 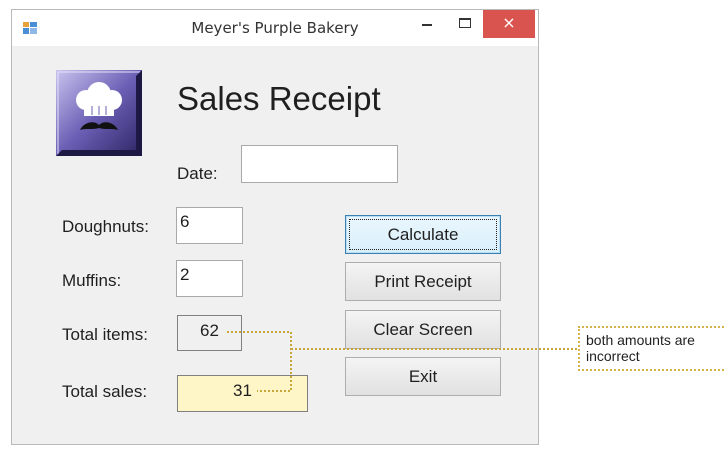 What do you see at coordinates (197, 173) in the screenshot?
I see `date-label: Date:` at bounding box center [197, 173].